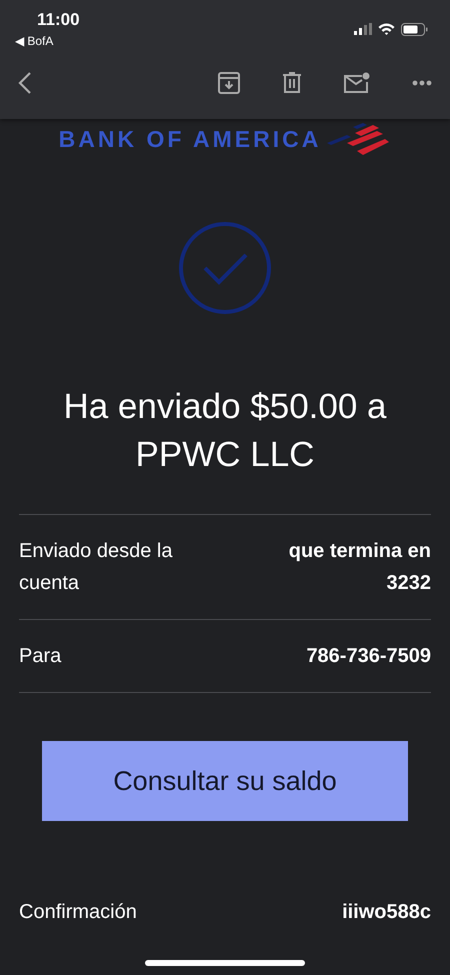 This screenshot has height=975, width=450. Describe the element at coordinates (40, 656) in the screenshot. I see `detail-label: Para` at that location.